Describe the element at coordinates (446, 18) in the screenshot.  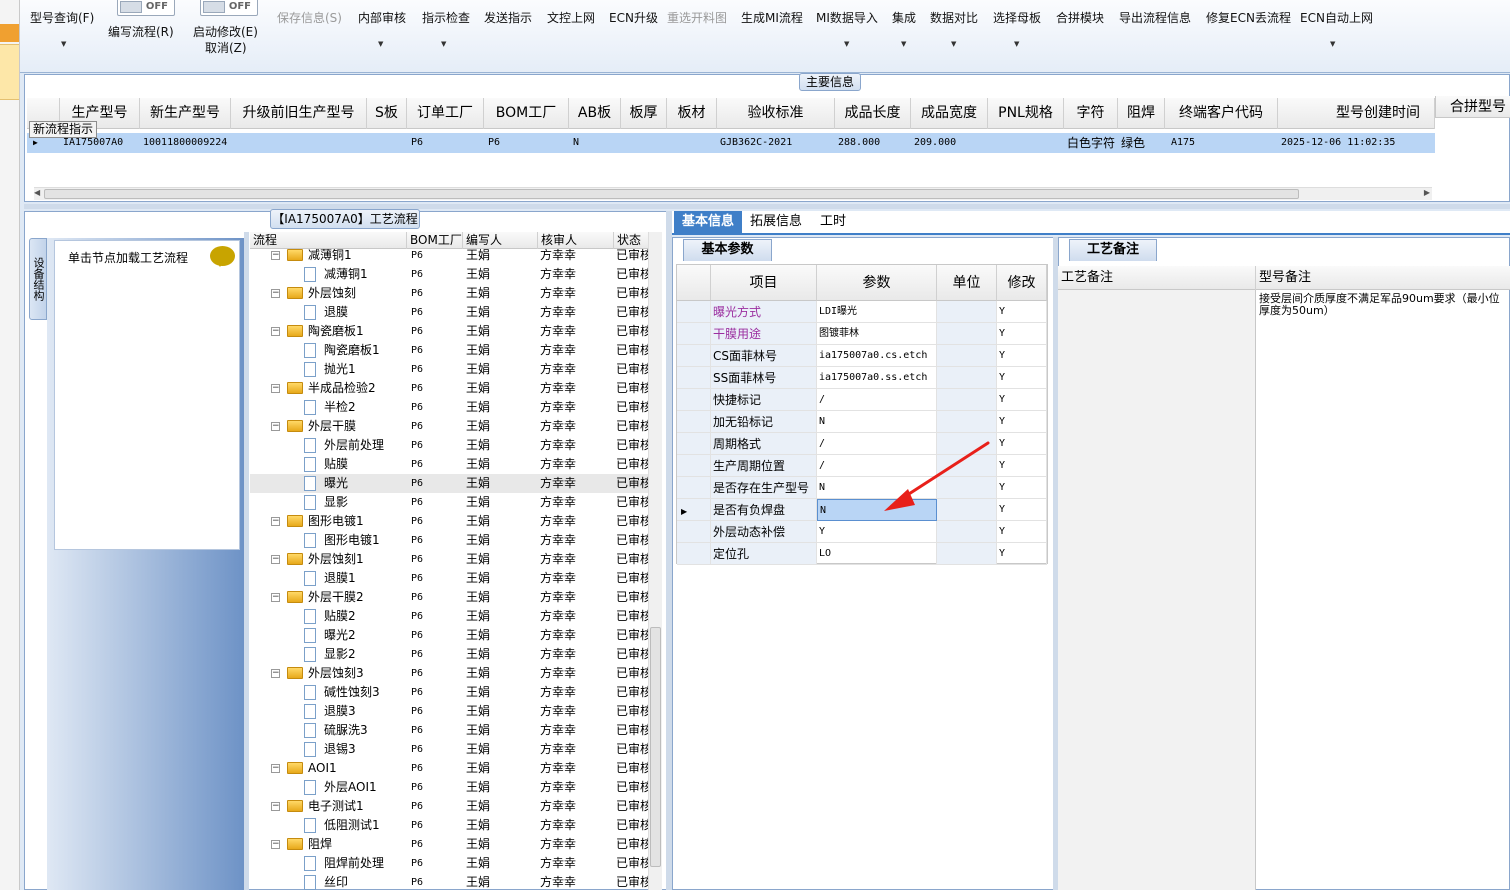
I see `instruction-check-button: 指示检查` at that location.